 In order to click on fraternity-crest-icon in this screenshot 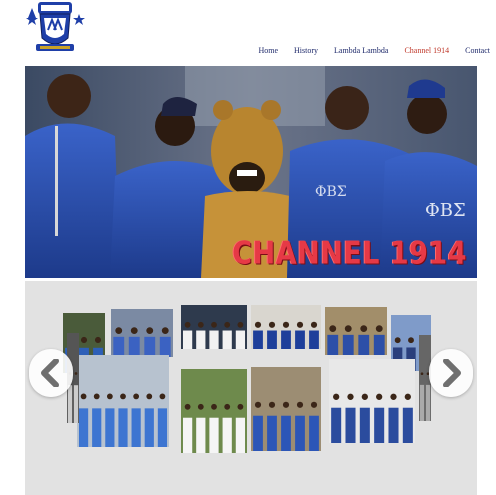, I will do `click(55, 26)`.